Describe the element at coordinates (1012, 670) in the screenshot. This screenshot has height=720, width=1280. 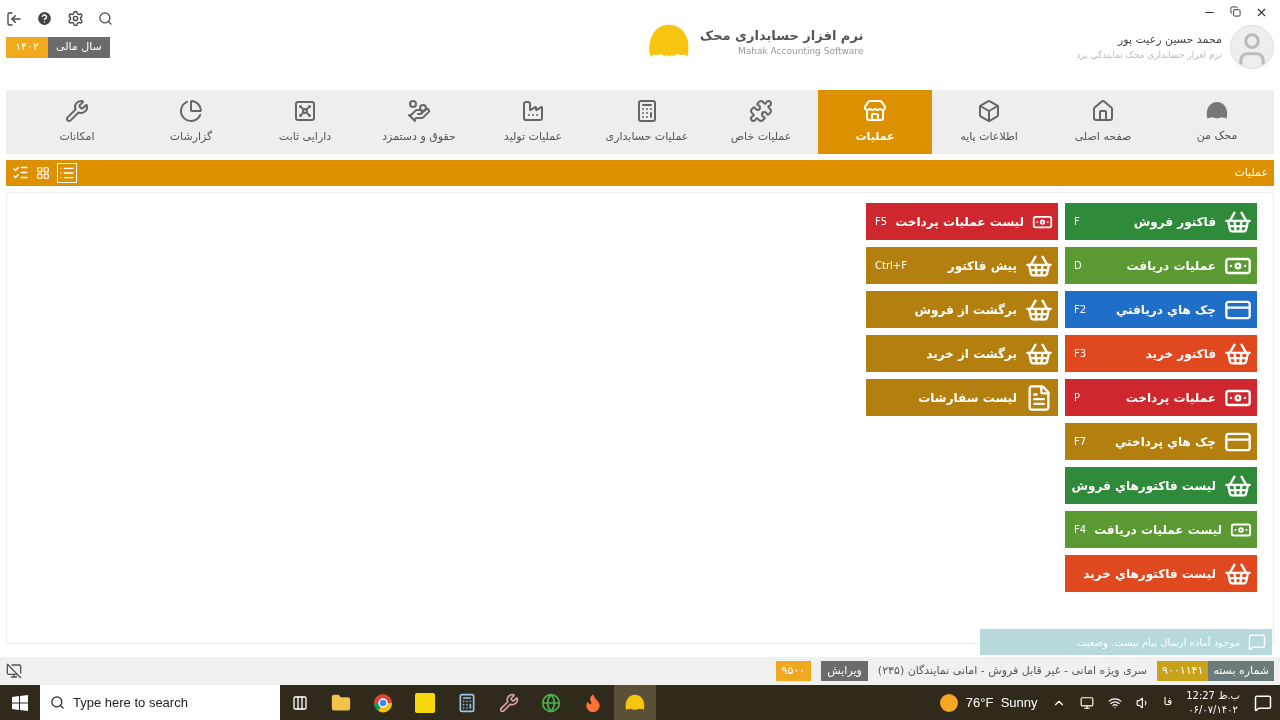
I see `series-text: سری ویژه امانی - غیر قابل فروش - امانی نمایندگان (۲۳۵)` at that location.